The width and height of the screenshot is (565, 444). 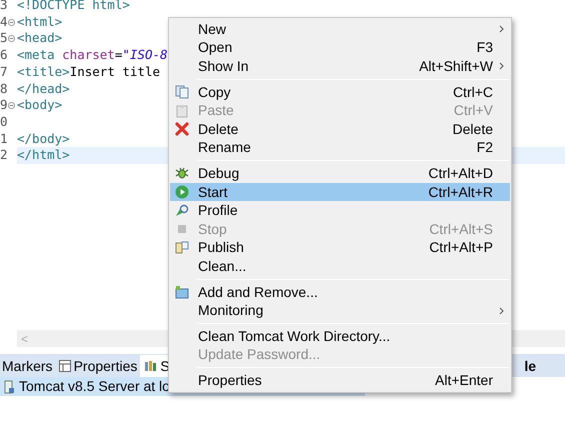 I want to click on code-line: </html>, so click(x=43, y=155).